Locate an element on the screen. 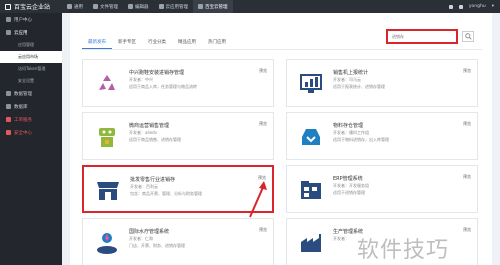 The width and height of the screenshot is (500, 265). folder-grid-icon is located at coordinates (311, 190).